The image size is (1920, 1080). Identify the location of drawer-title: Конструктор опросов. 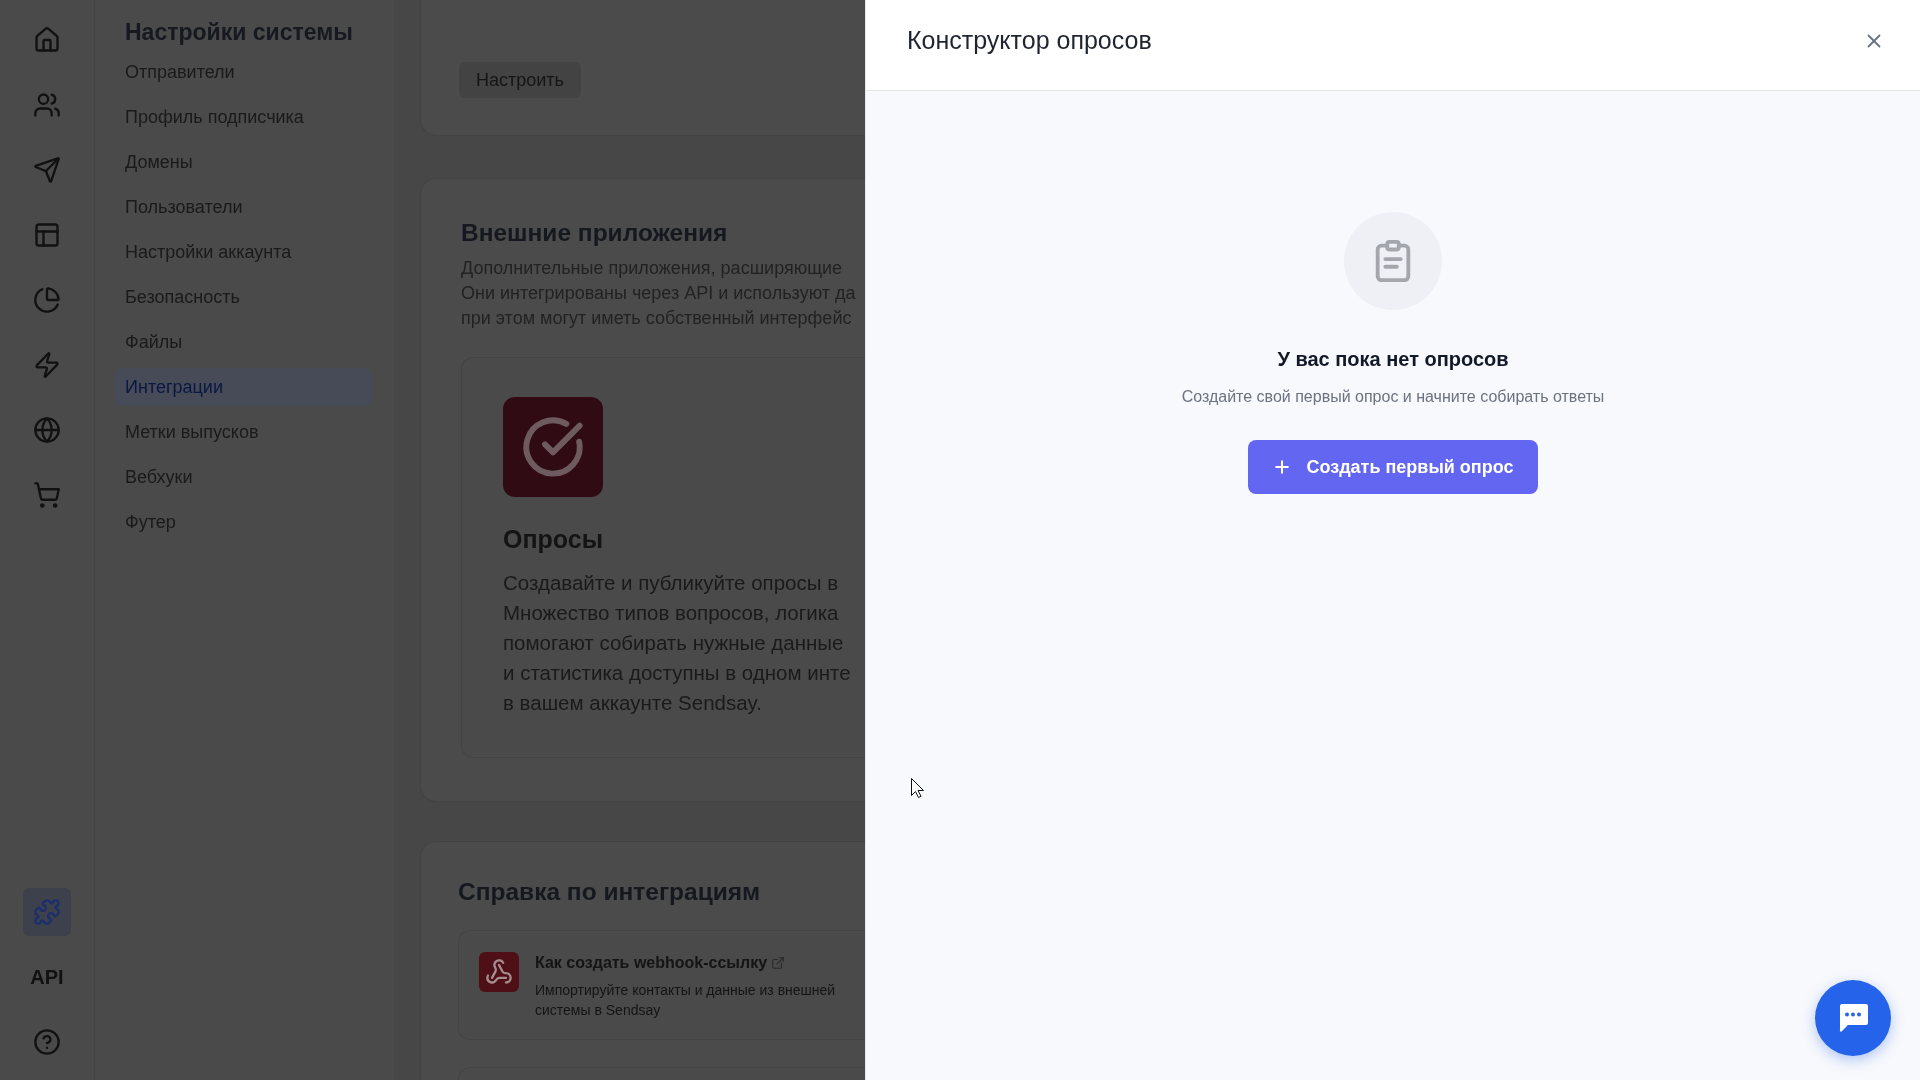
(1029, 41).